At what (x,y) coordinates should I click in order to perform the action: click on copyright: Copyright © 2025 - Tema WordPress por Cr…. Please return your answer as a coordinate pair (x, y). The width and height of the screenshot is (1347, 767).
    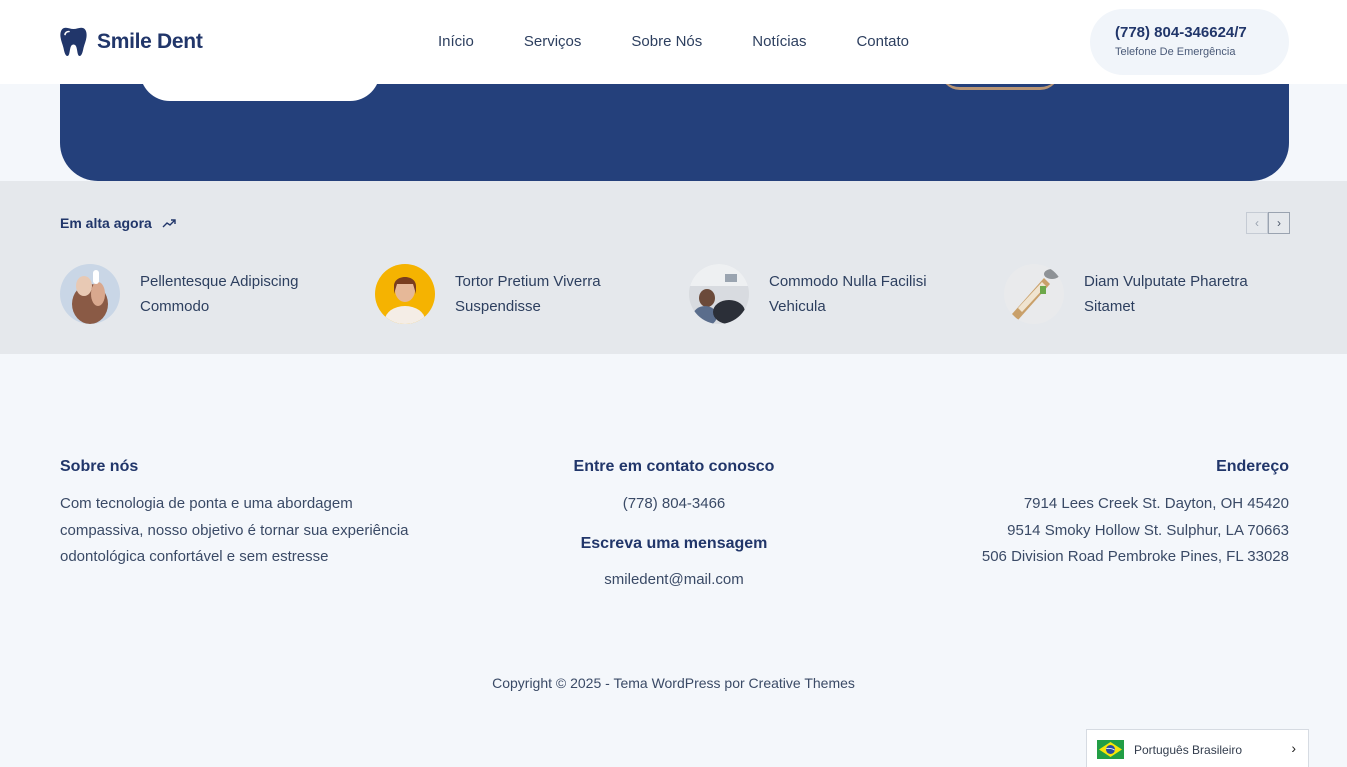
    Looking at the image, I should click on (673, 683).